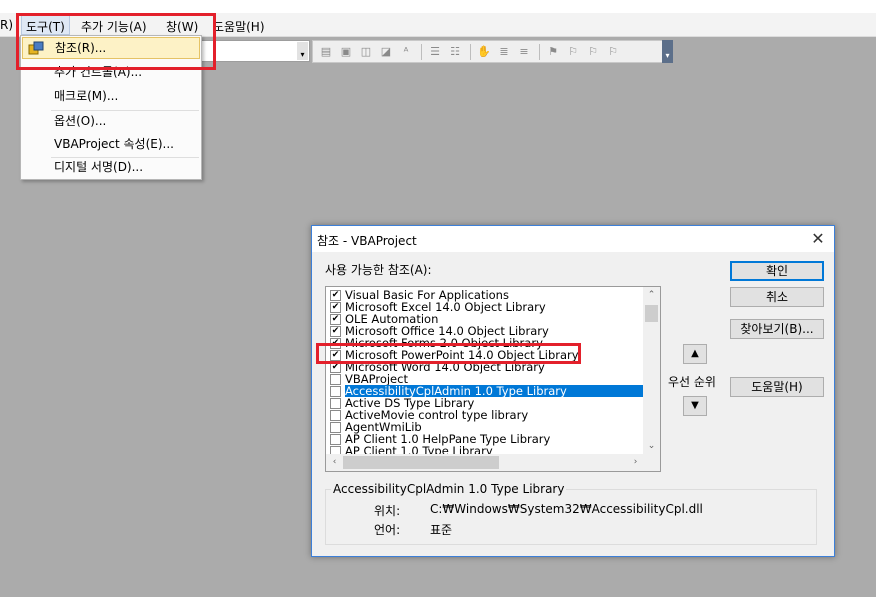  Describe the element at coordinates (692, 382) in the screenshot. I see `priority-label: 우선 순위` at that location.